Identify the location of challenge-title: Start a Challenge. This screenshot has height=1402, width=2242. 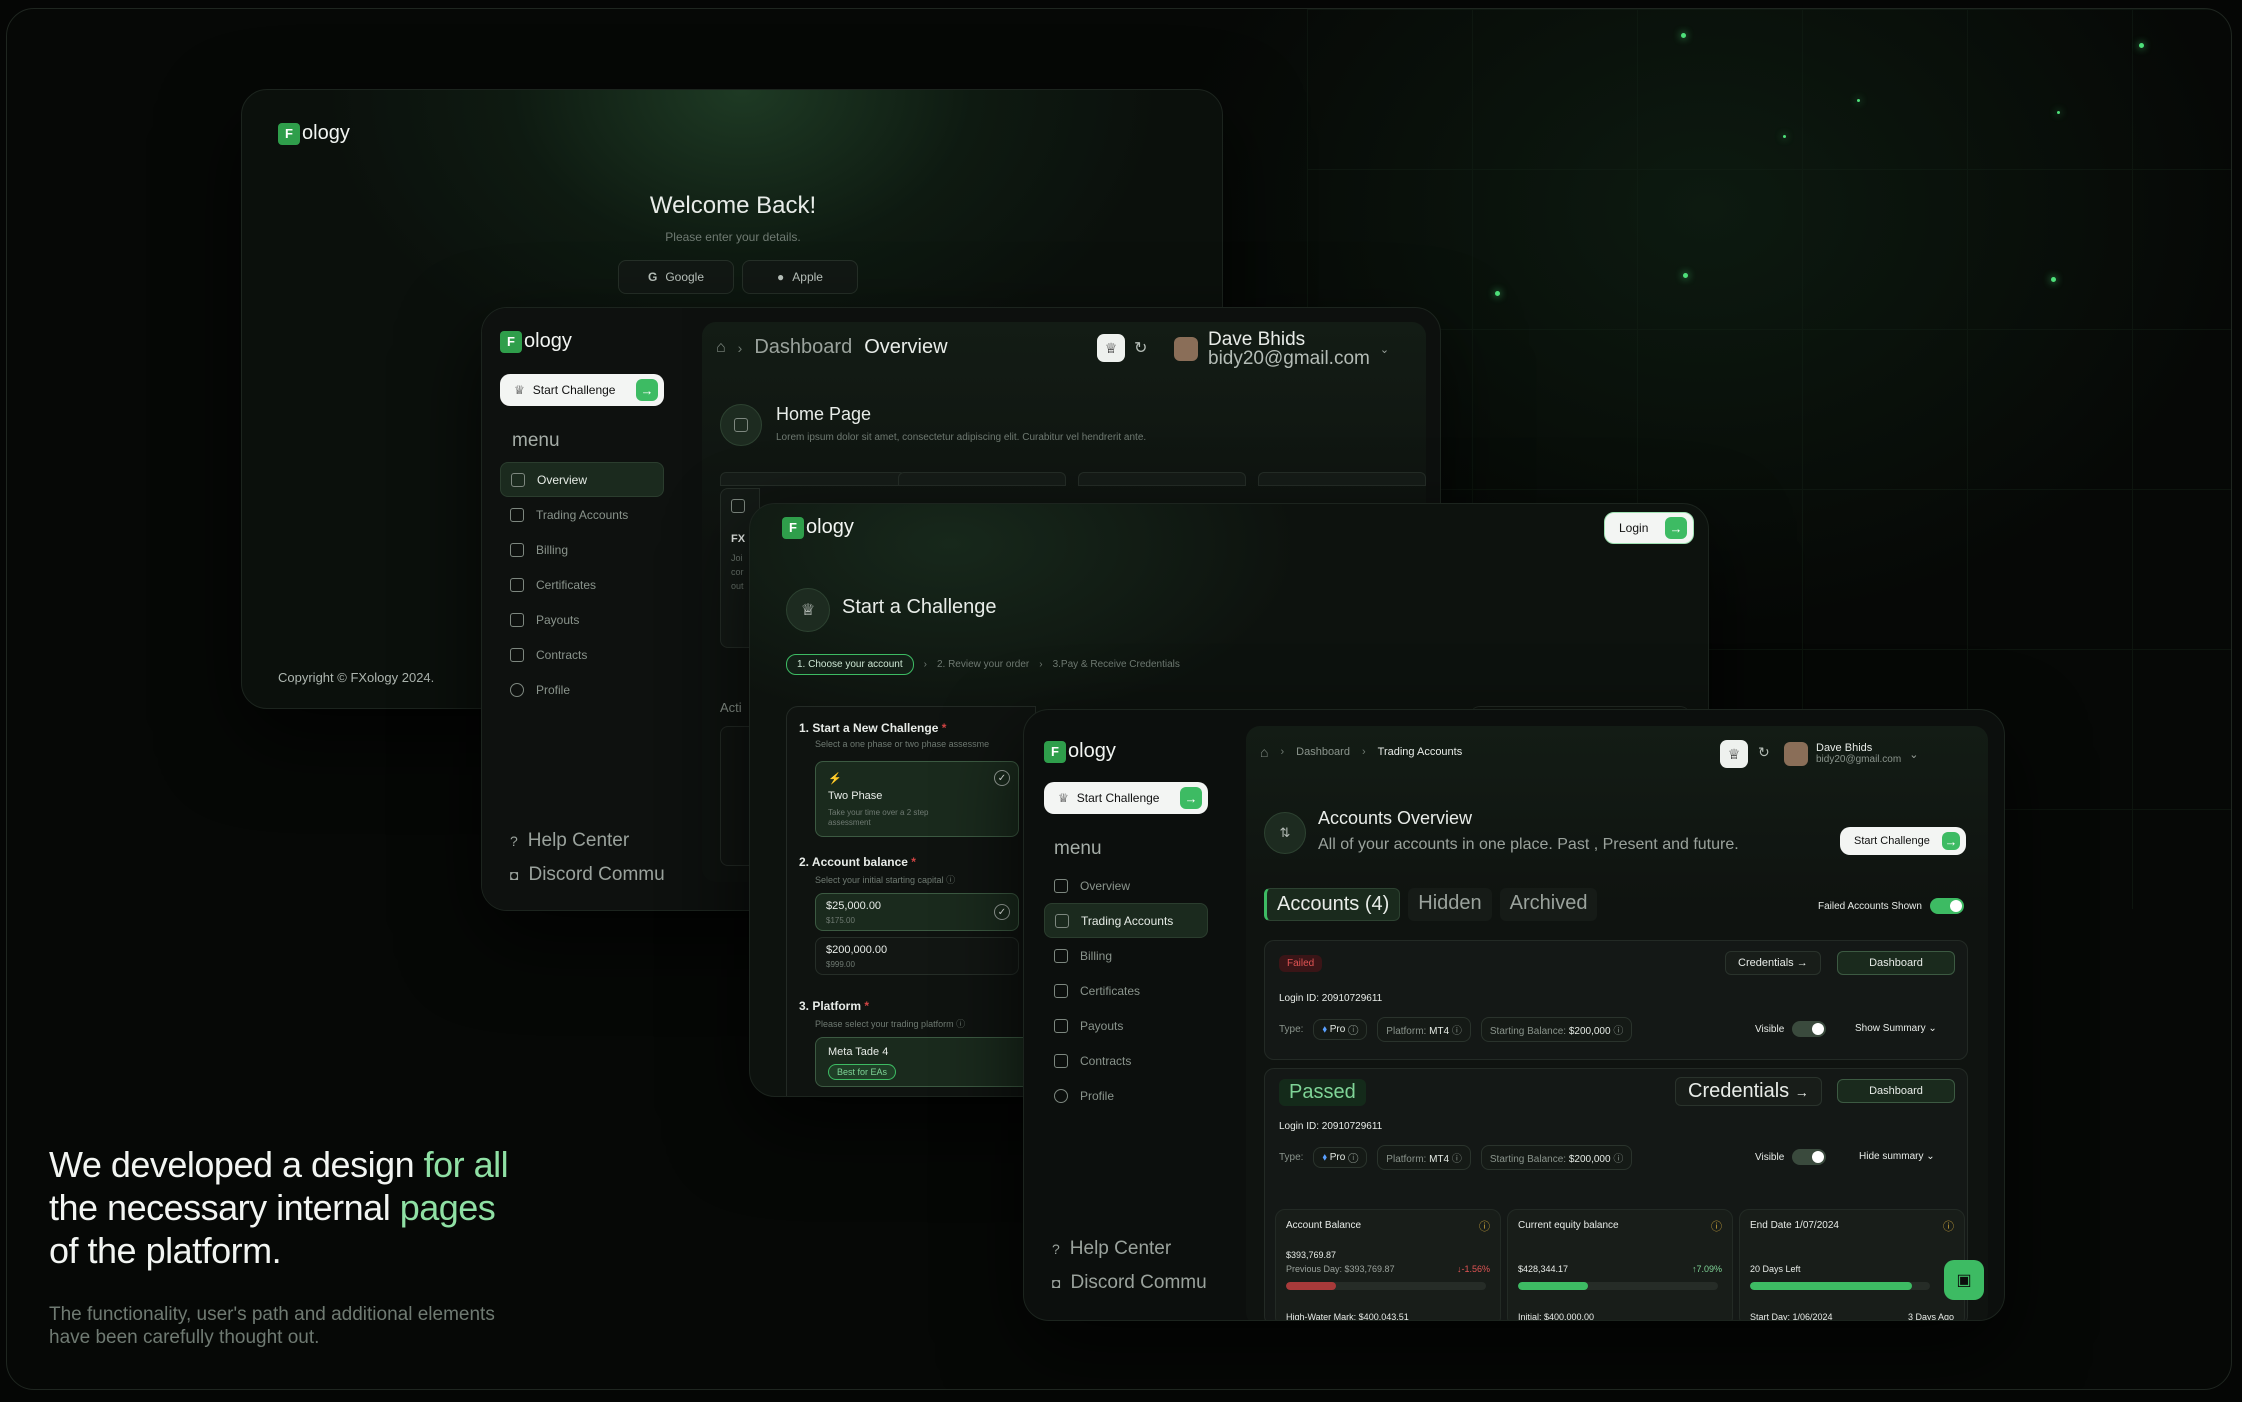
(919, 607).